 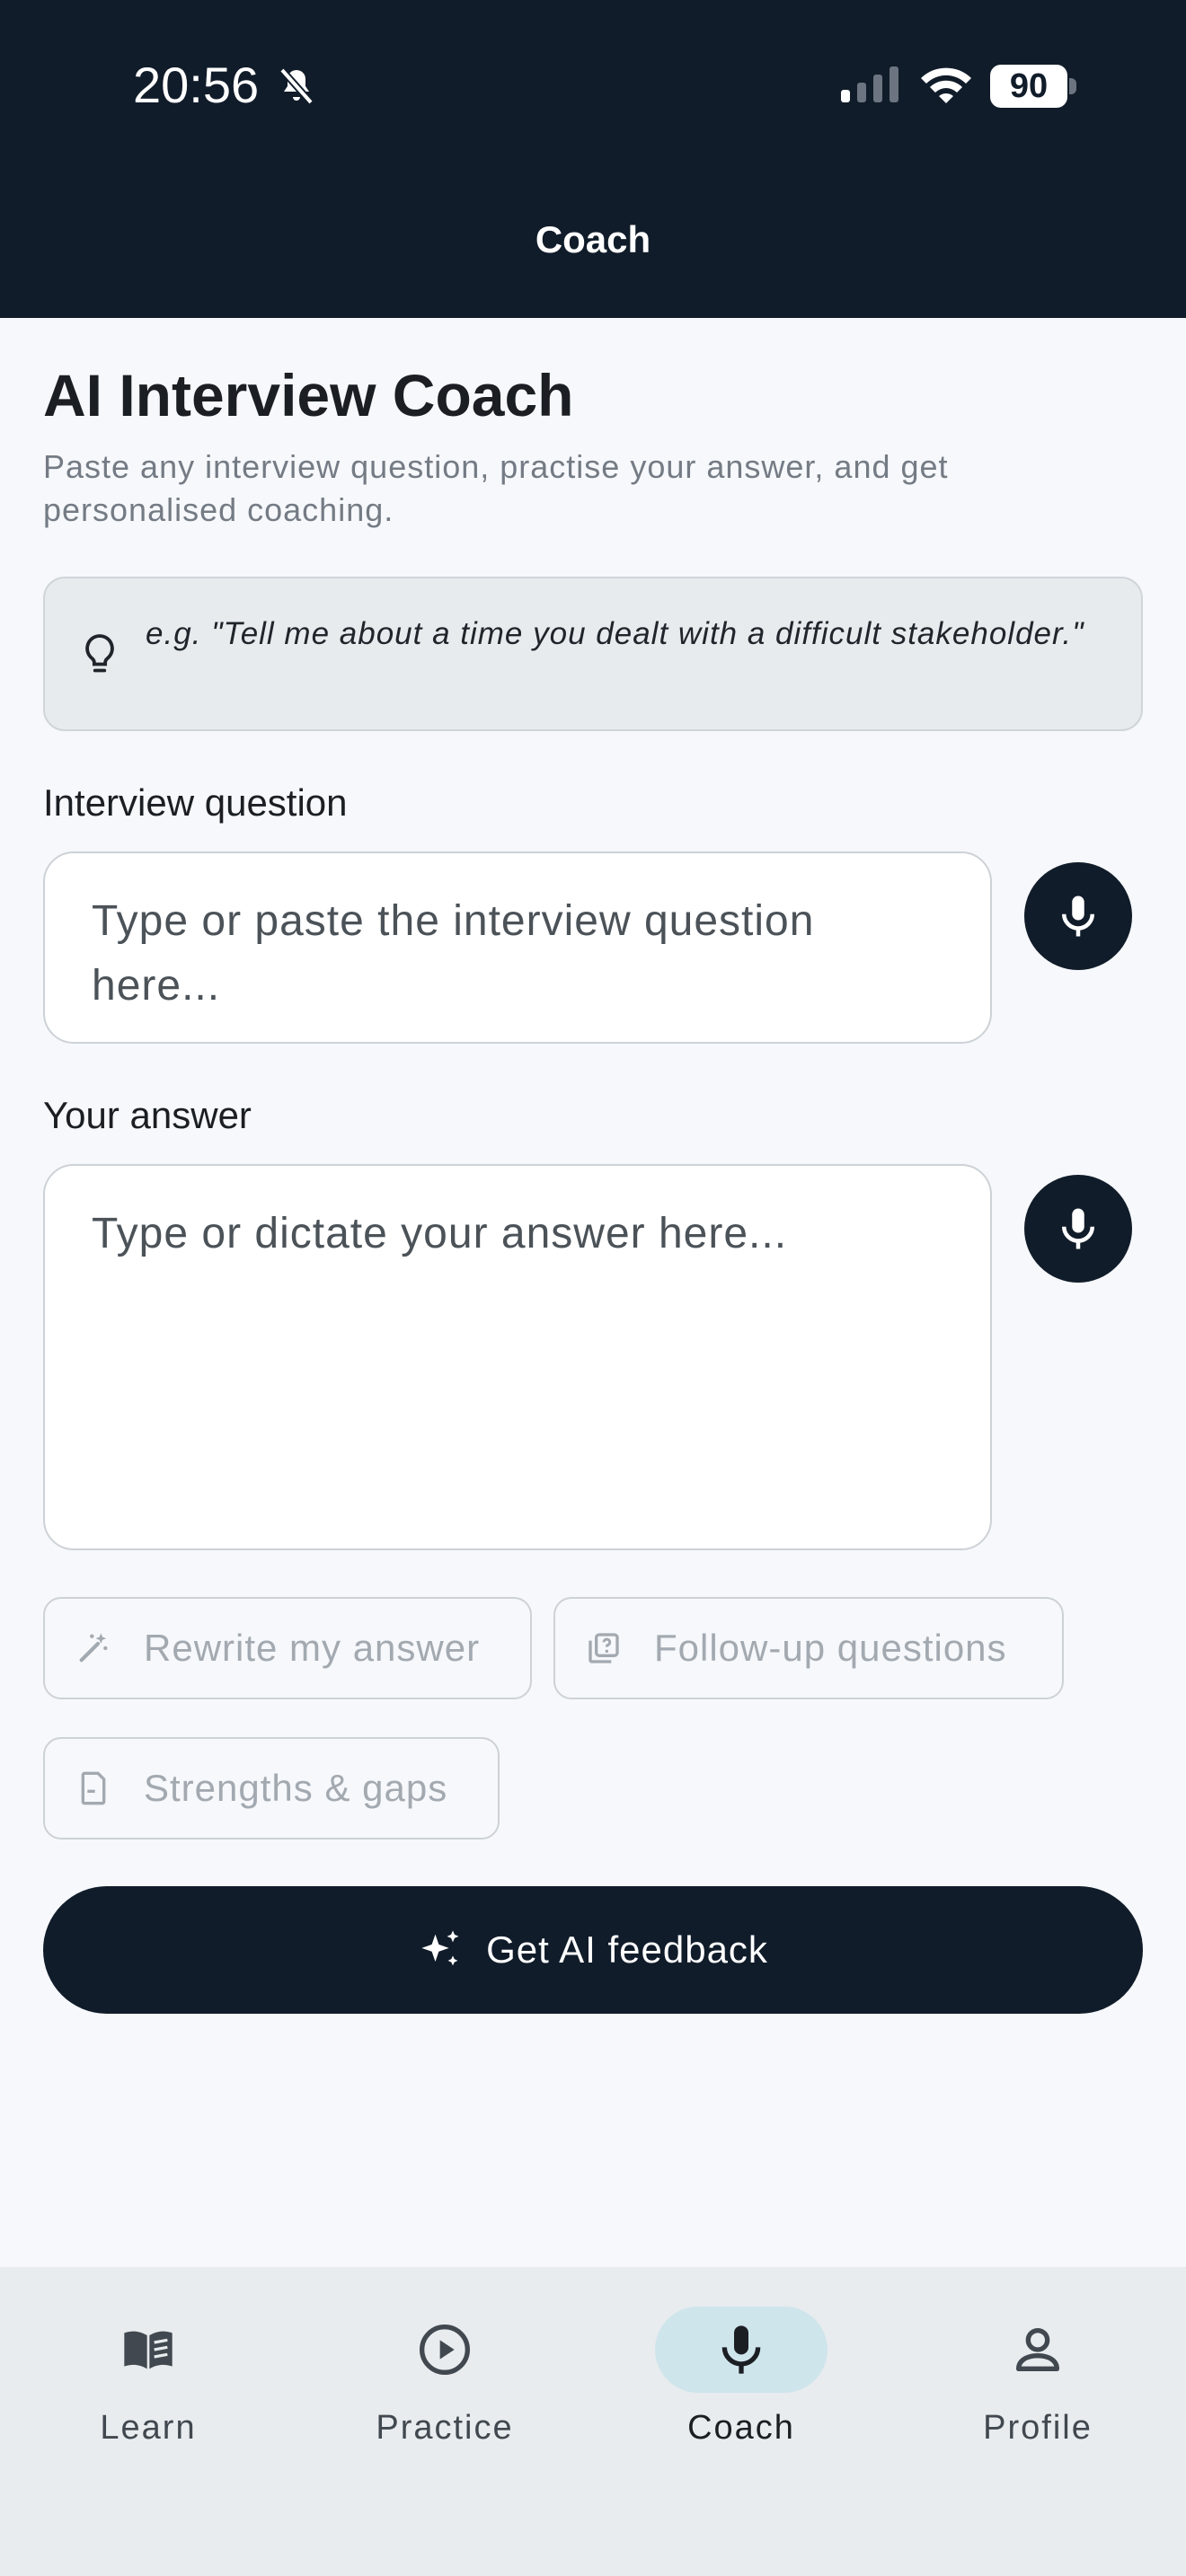 What do you see at coordinates (604, 1648) in the screenshot?
I see `question-stack-icon` at bounding box center [604, 1648].